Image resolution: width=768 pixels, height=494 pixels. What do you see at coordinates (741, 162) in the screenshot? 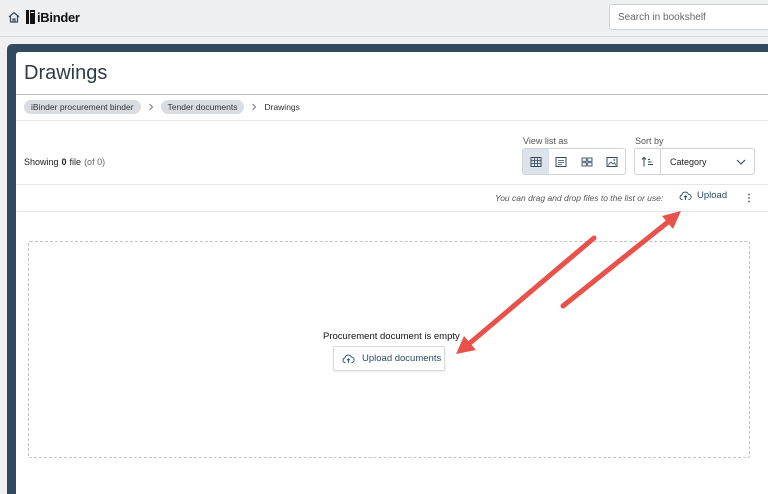
I see `chevron-down-icon` at bounding box center [741, 162].